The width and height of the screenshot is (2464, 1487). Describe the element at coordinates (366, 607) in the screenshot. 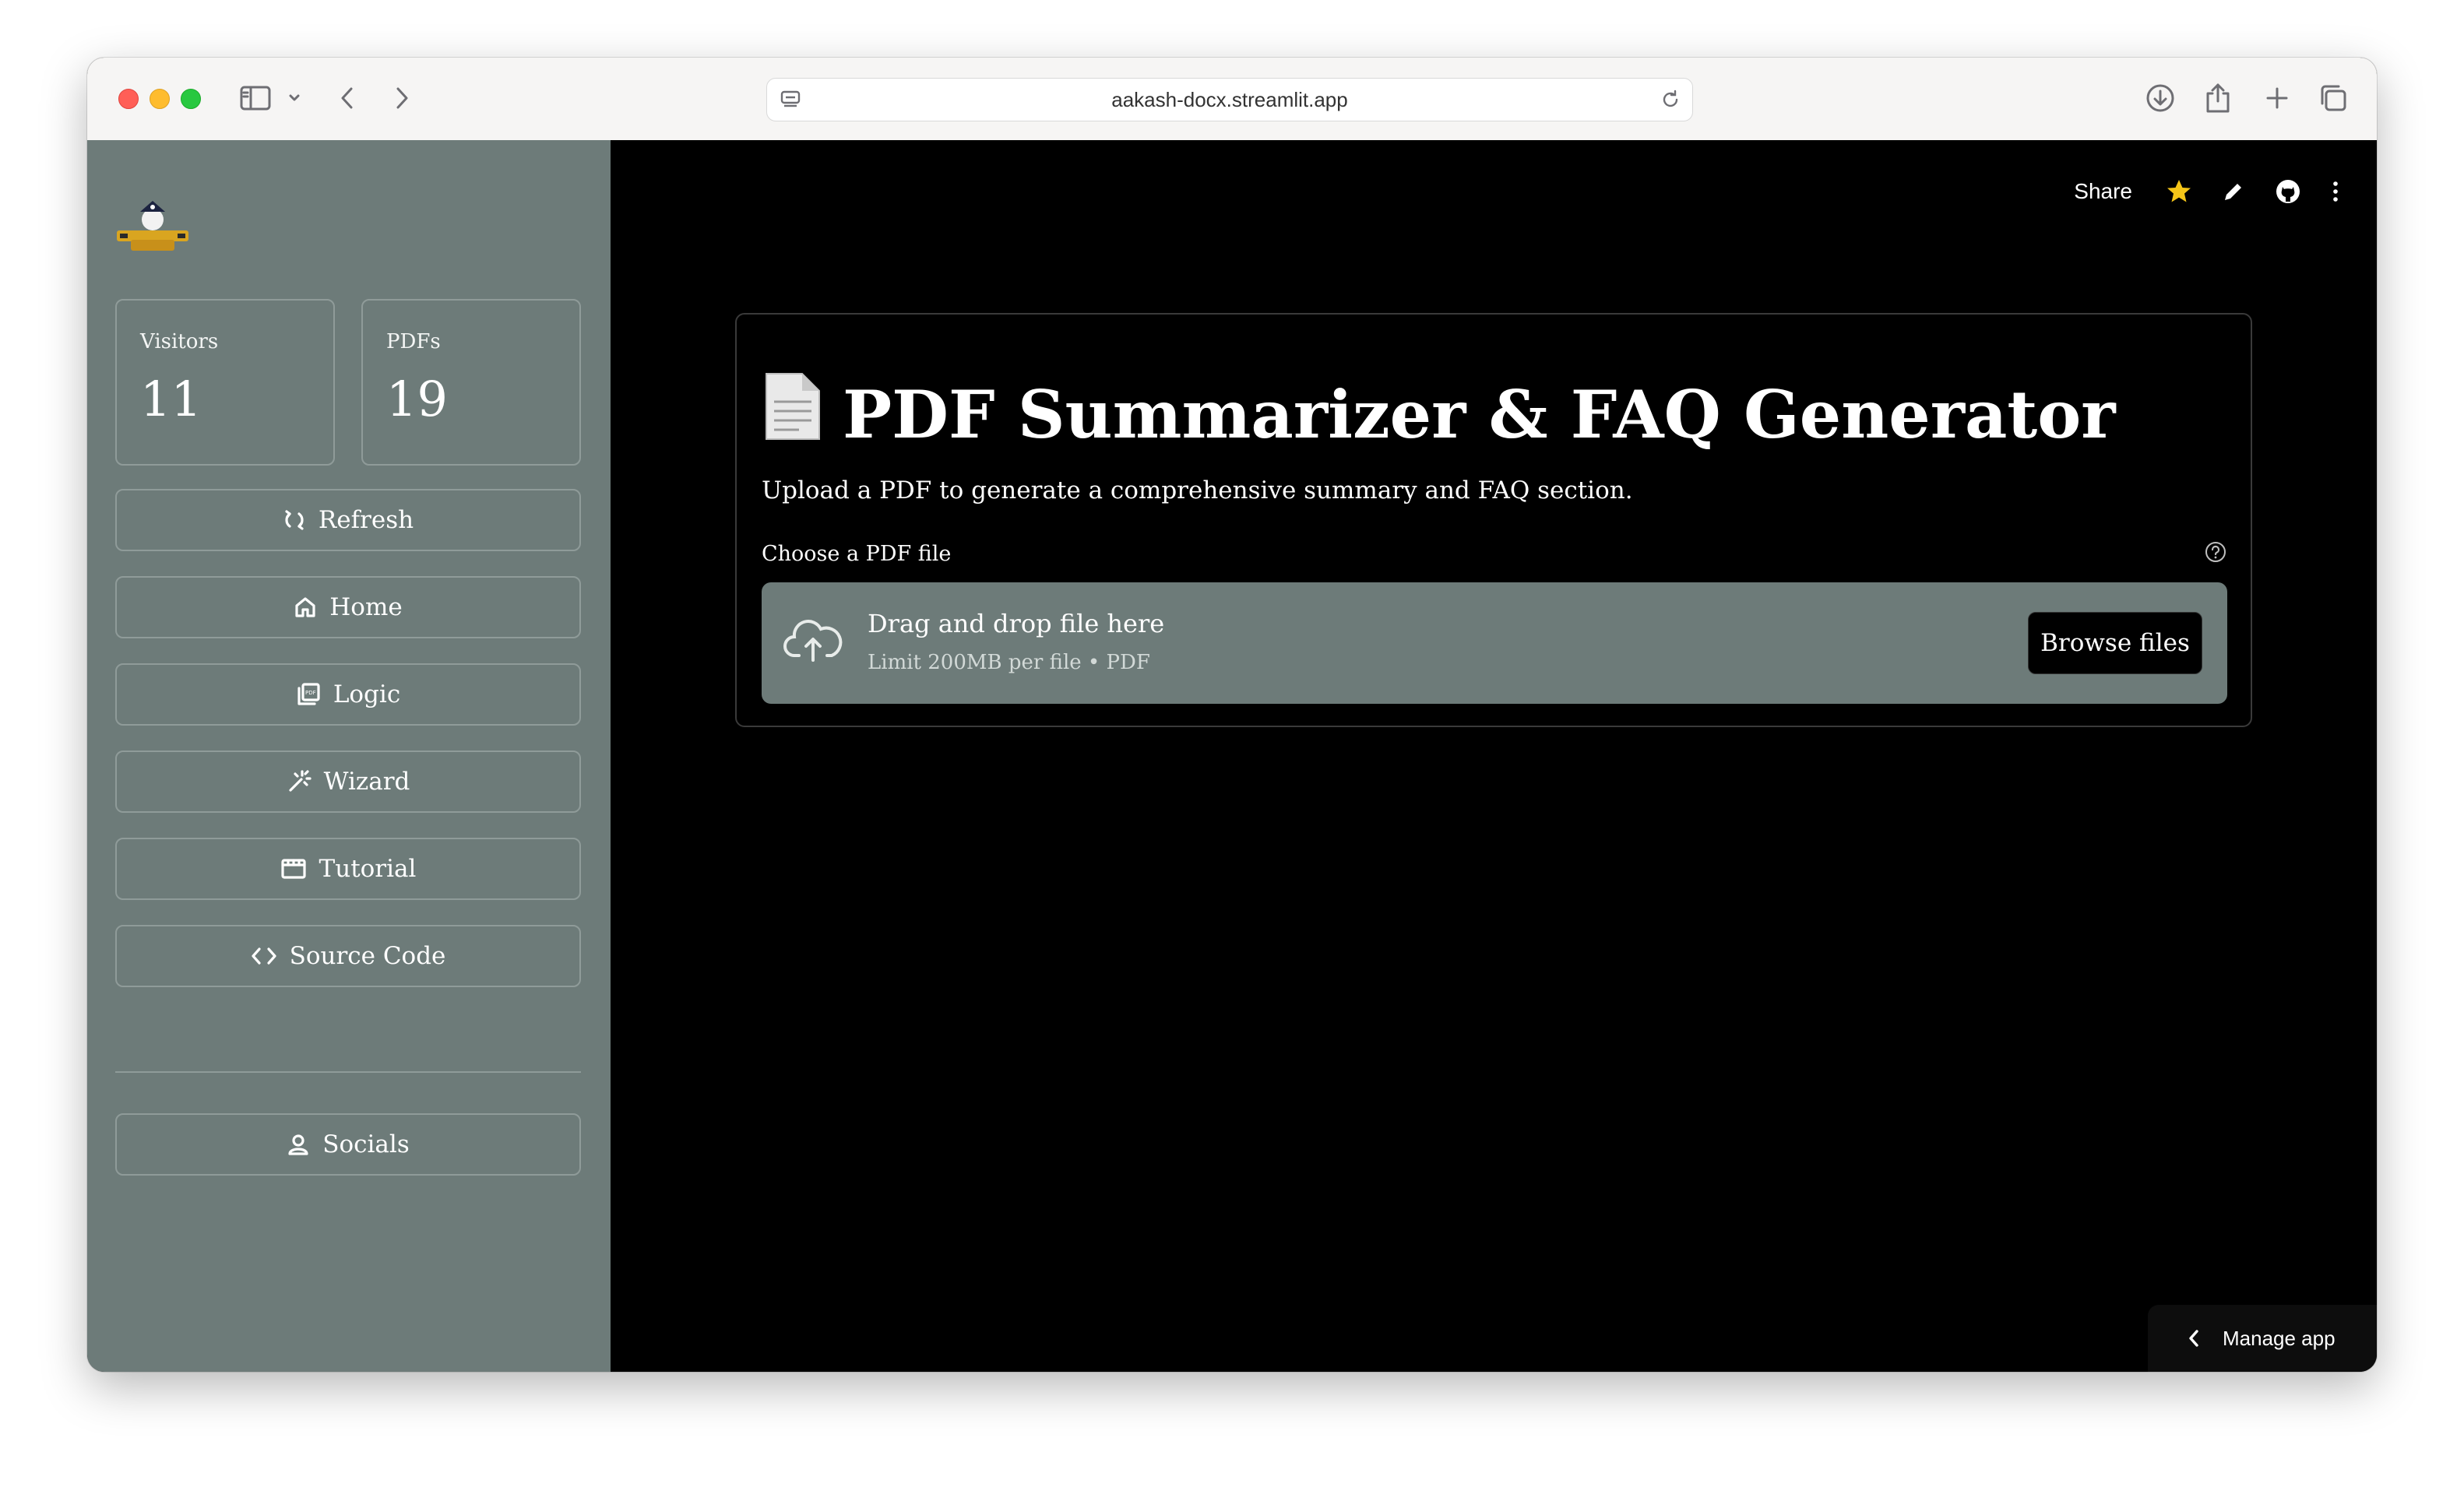

I see `home-label: Home` at that location.